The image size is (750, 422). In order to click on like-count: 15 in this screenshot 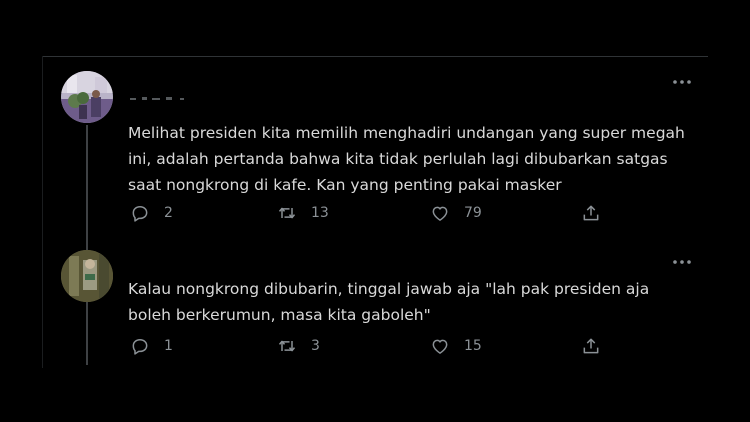, I will do `click(473, 346)`.